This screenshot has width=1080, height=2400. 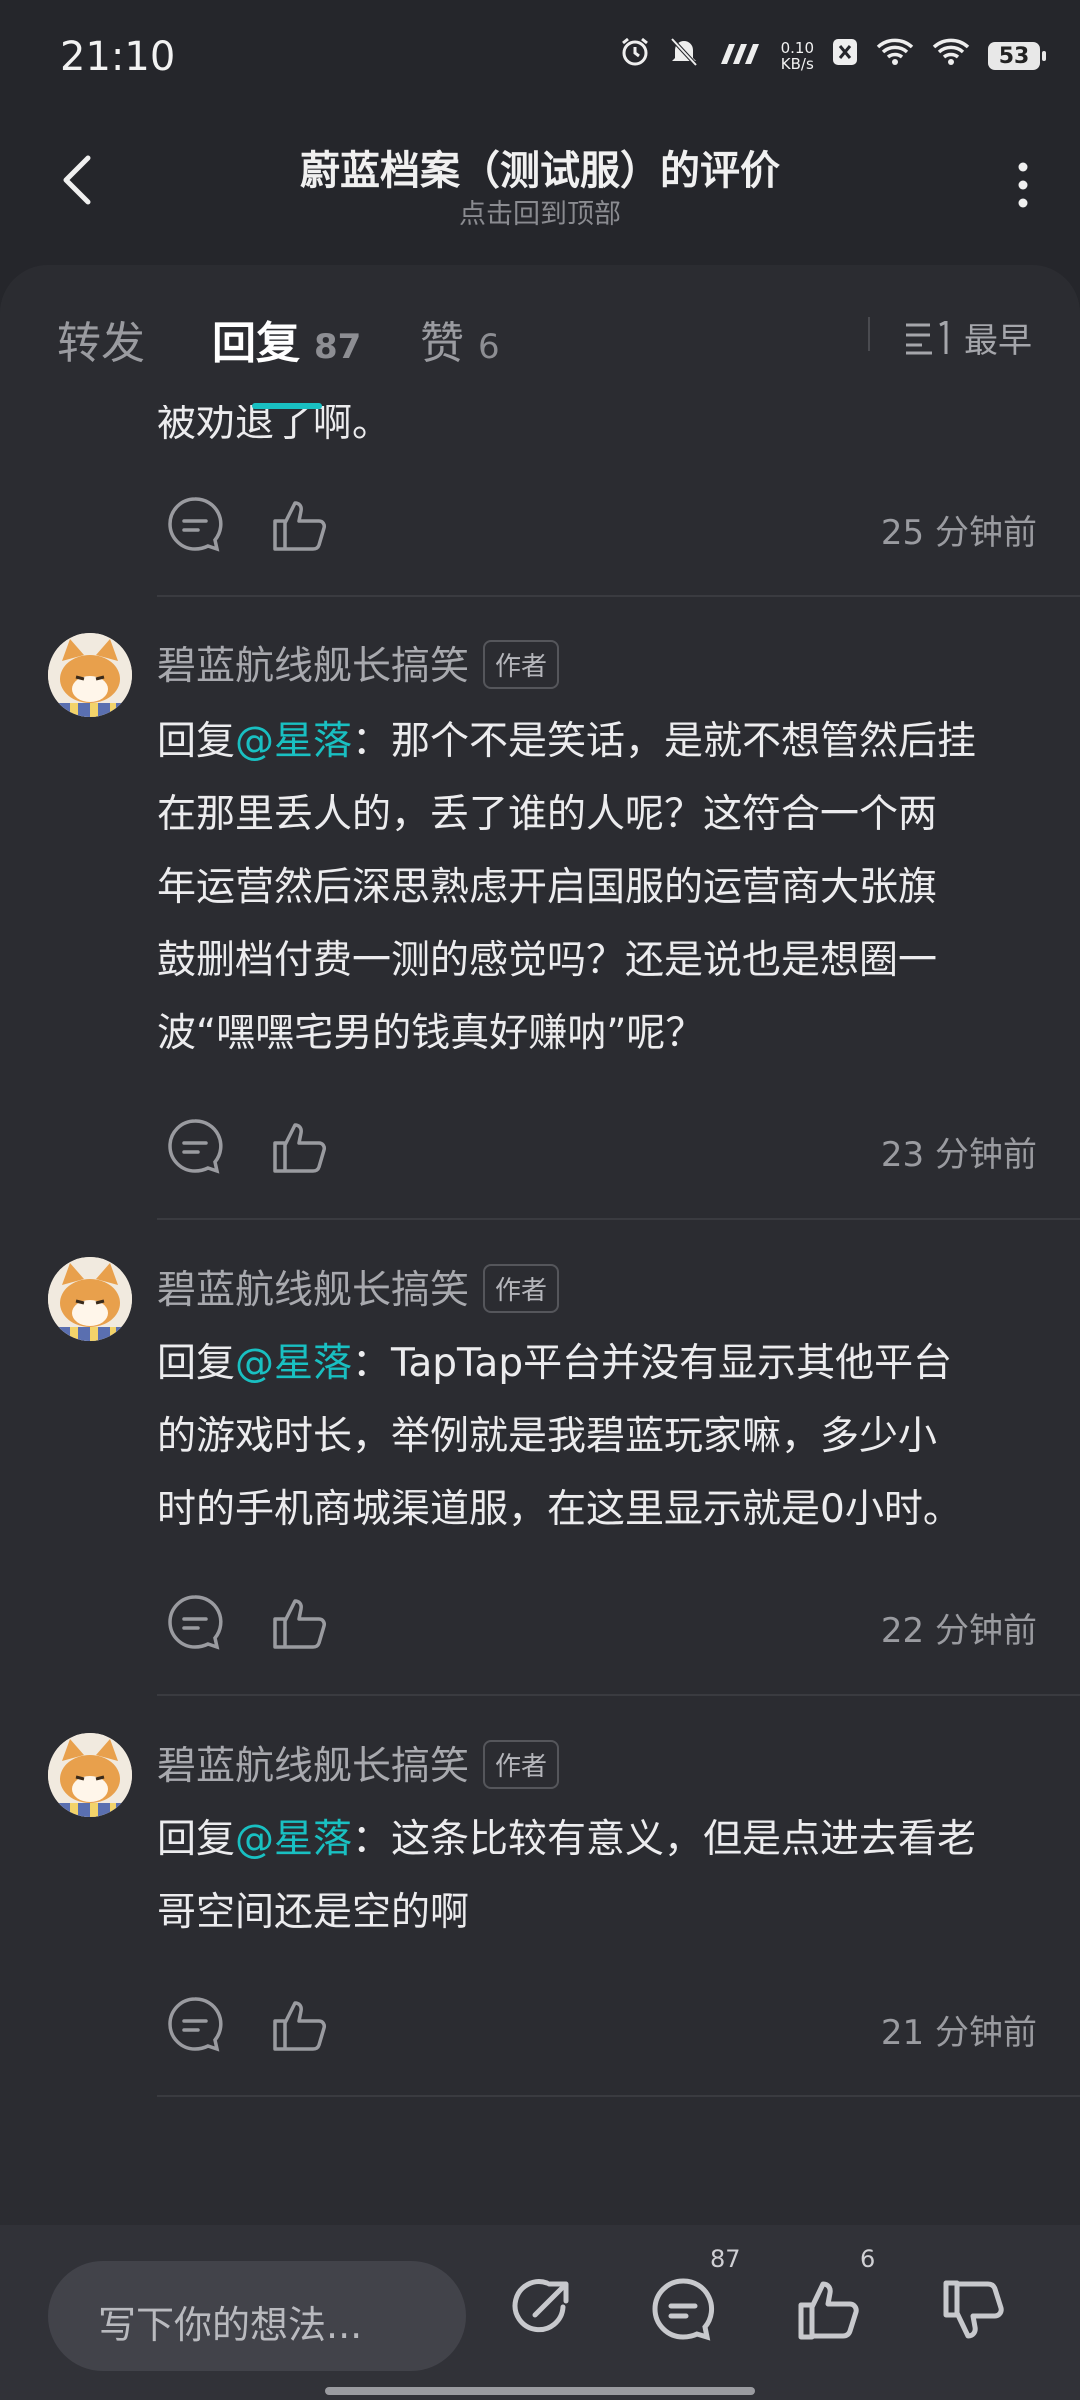 What do you see at coordinates (958, 1631) in the screenshot?
I see `reply-time: 22 分钟前` at bounding box center [958, 1631].